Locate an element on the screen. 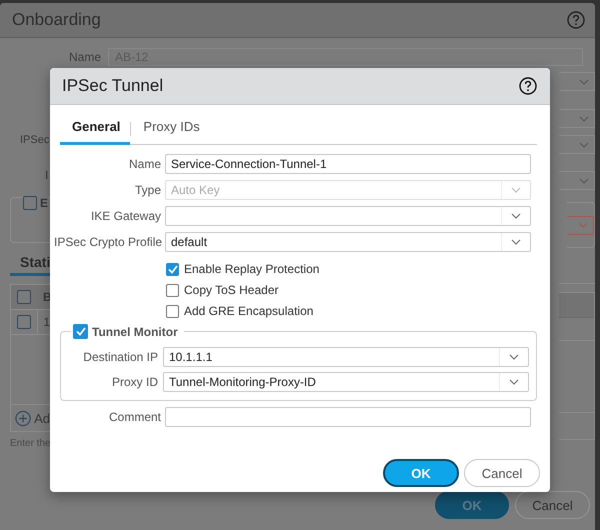 The height and width of the screenshot is (530, 600). field-label: Destination IP is located at coordinates (120, 357).